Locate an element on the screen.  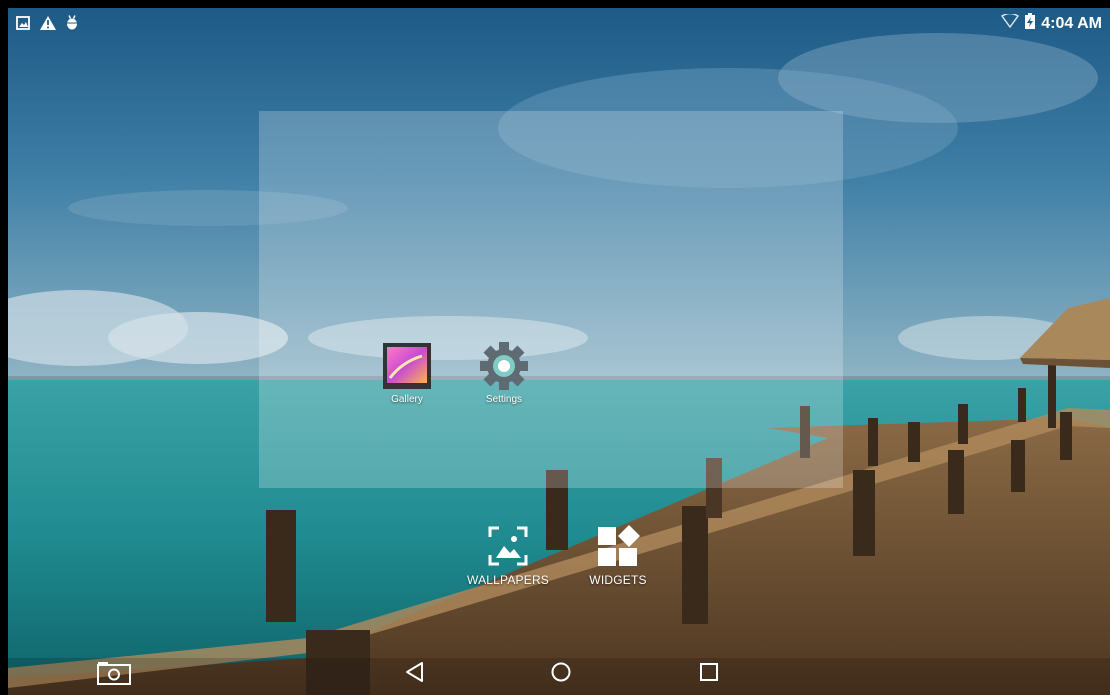
wallpapers-button: WALLPAPERS is located at coordinates (508, 556).